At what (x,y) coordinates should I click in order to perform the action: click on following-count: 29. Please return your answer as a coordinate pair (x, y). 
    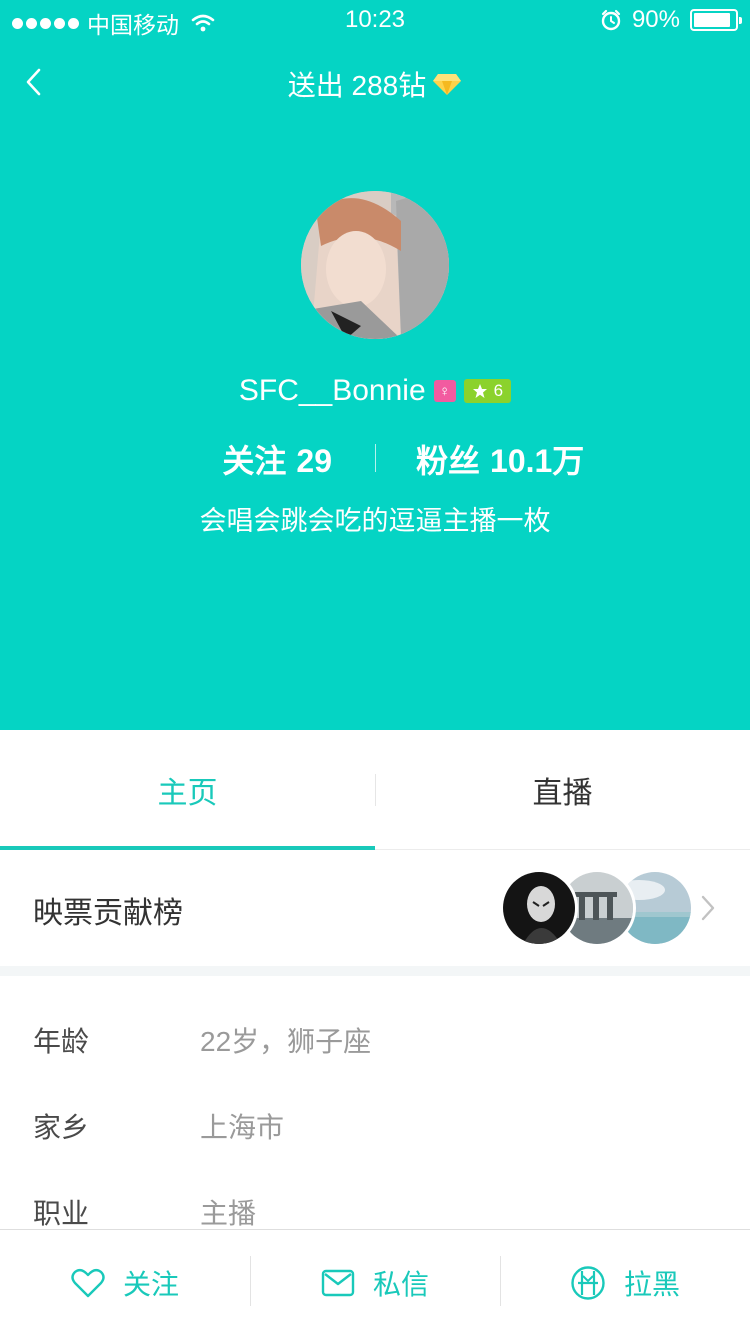
    Looking at the image, I should click on (314, 461).